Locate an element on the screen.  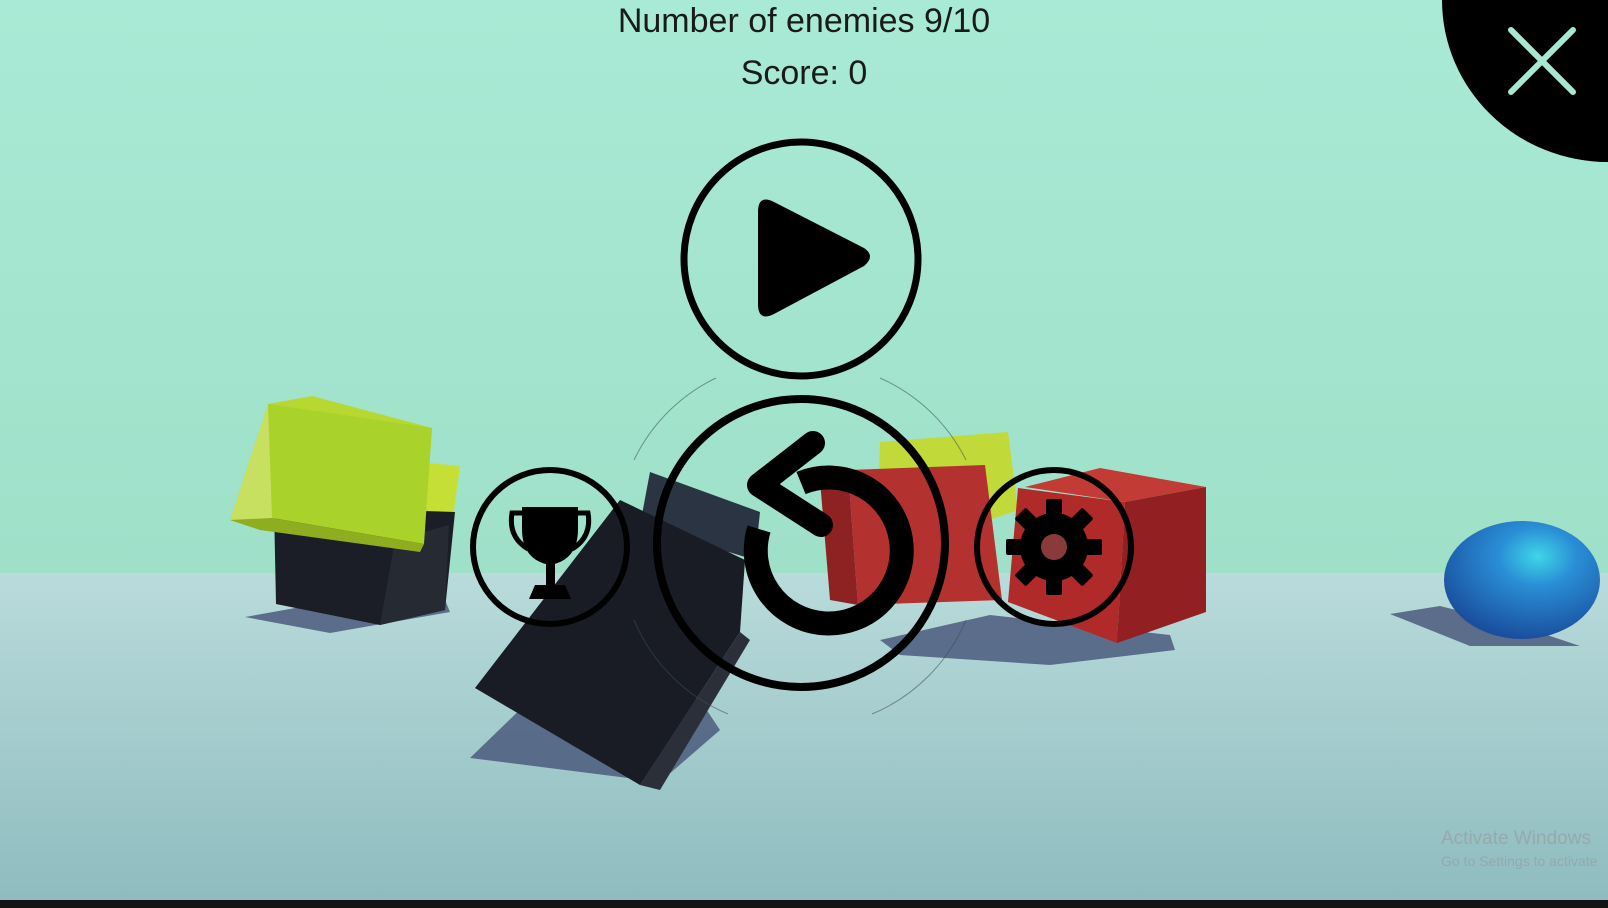
gear-icon is located at coordinates (1054, 547).